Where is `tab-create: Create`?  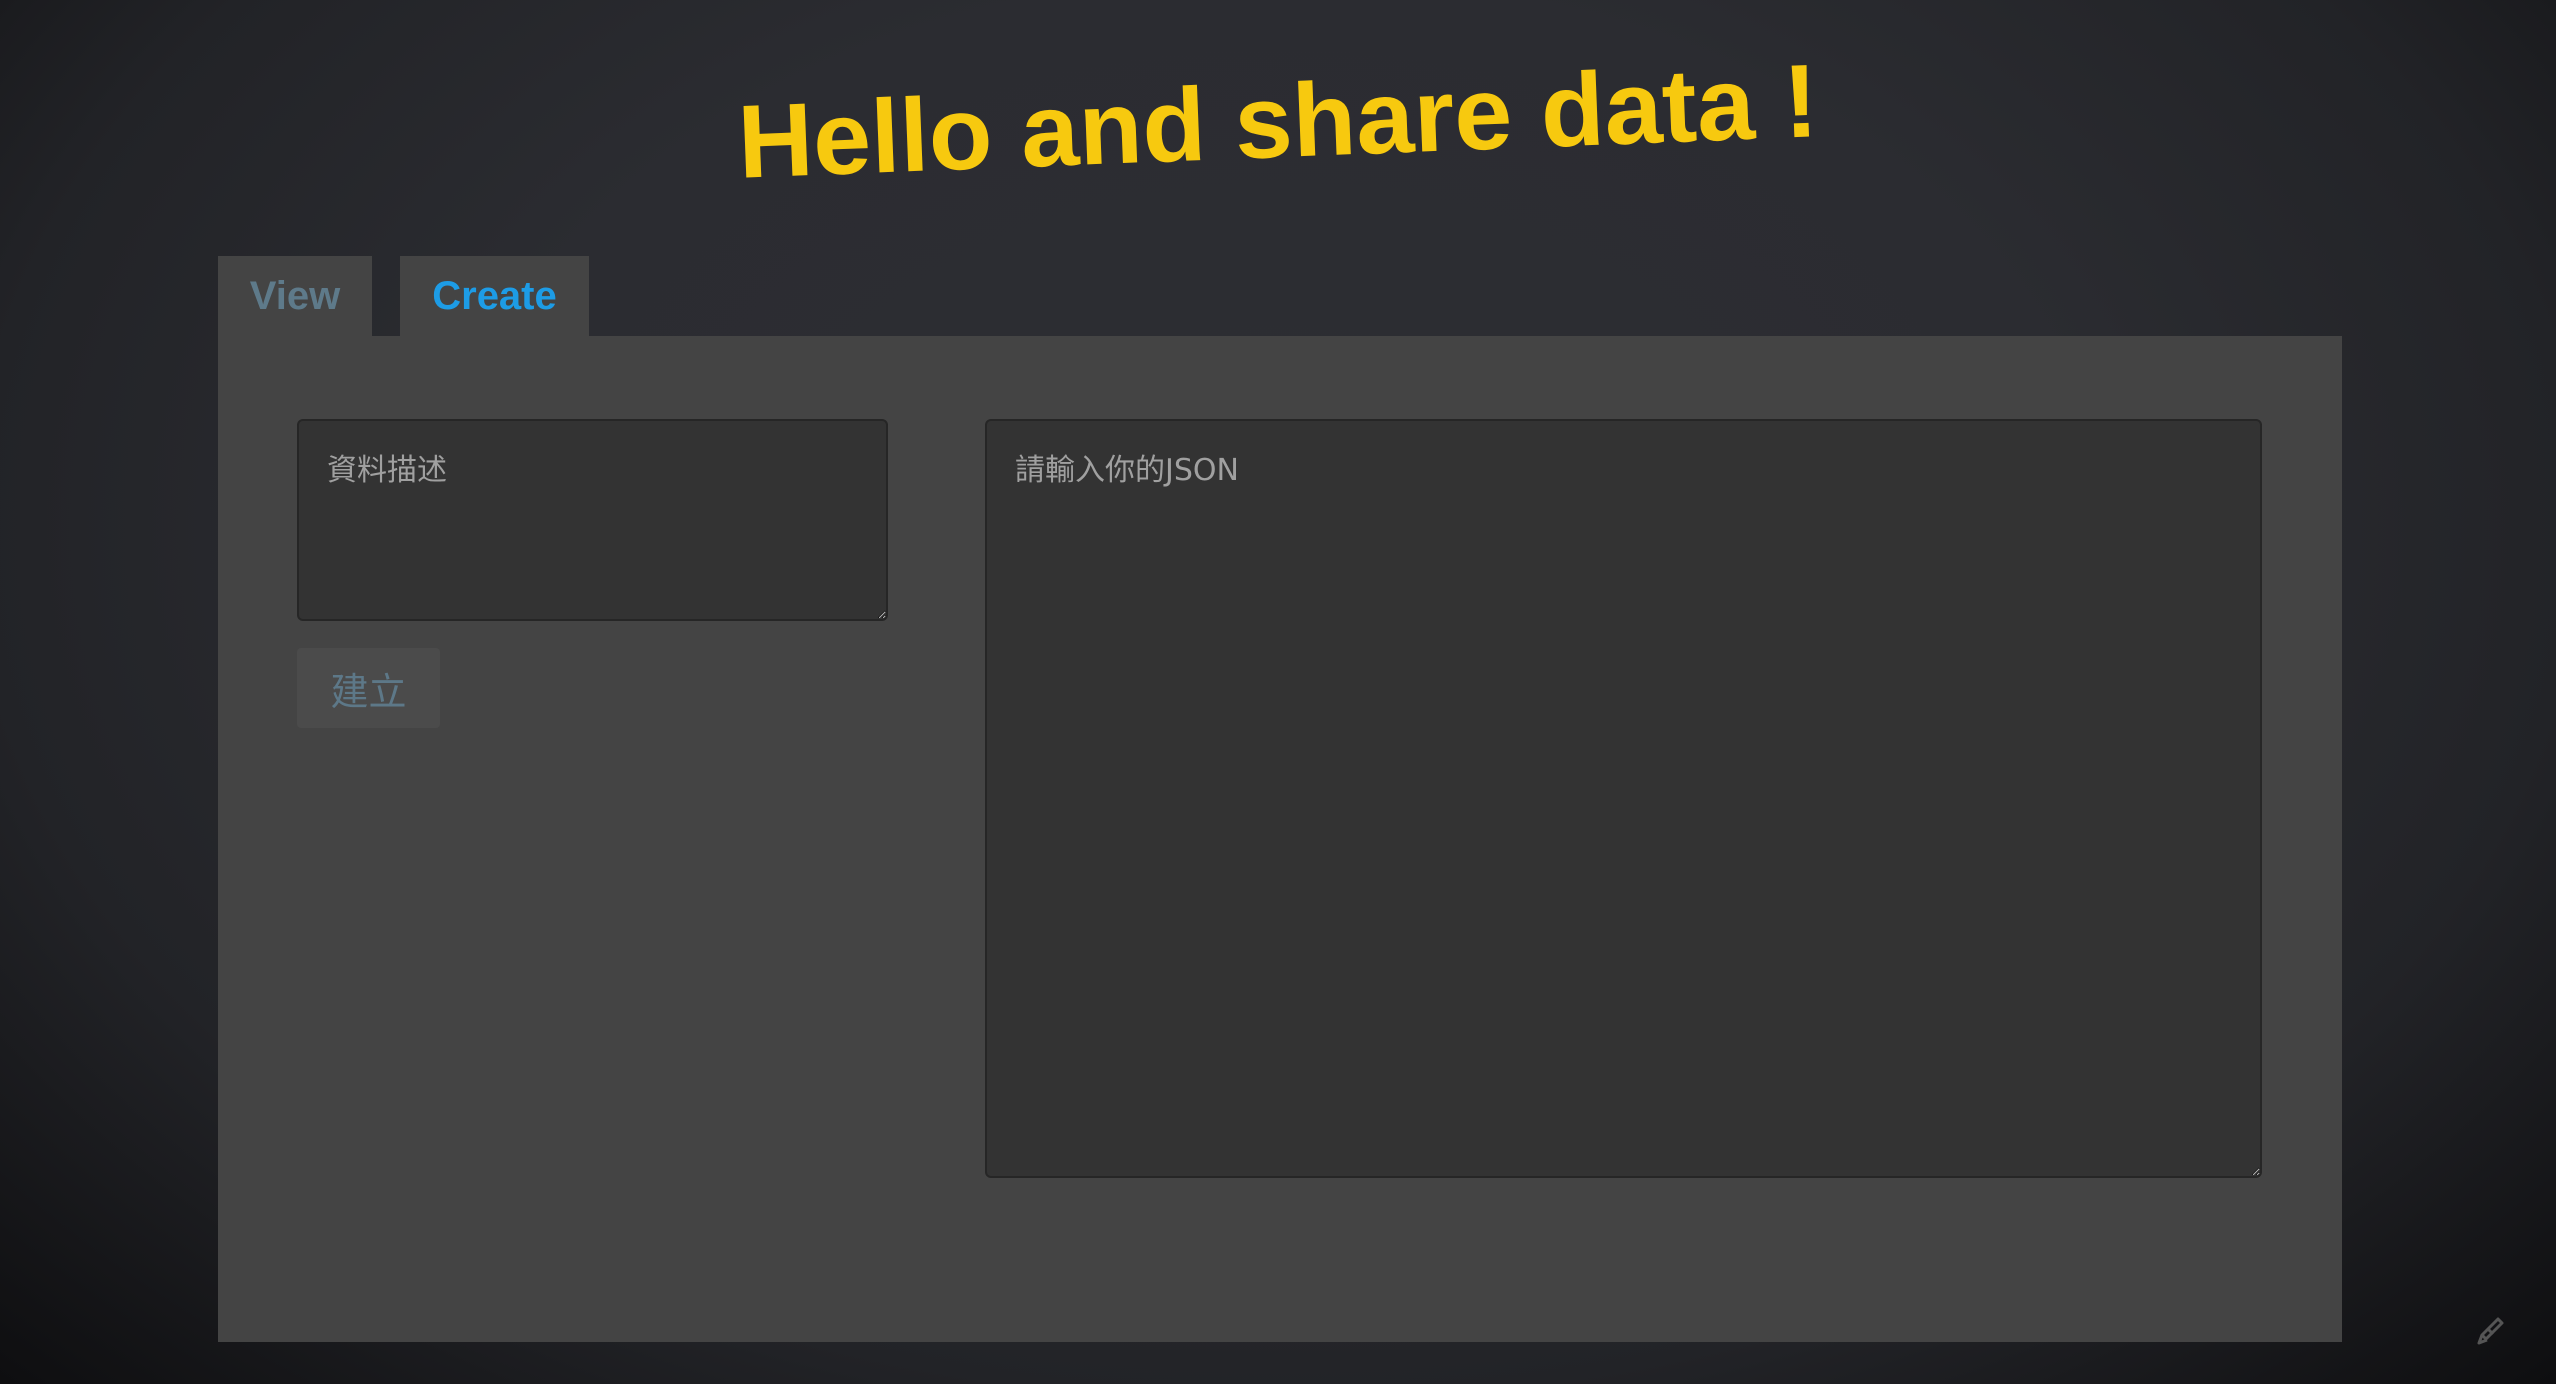
tab-create: Create is located at coordinates (494, 296).